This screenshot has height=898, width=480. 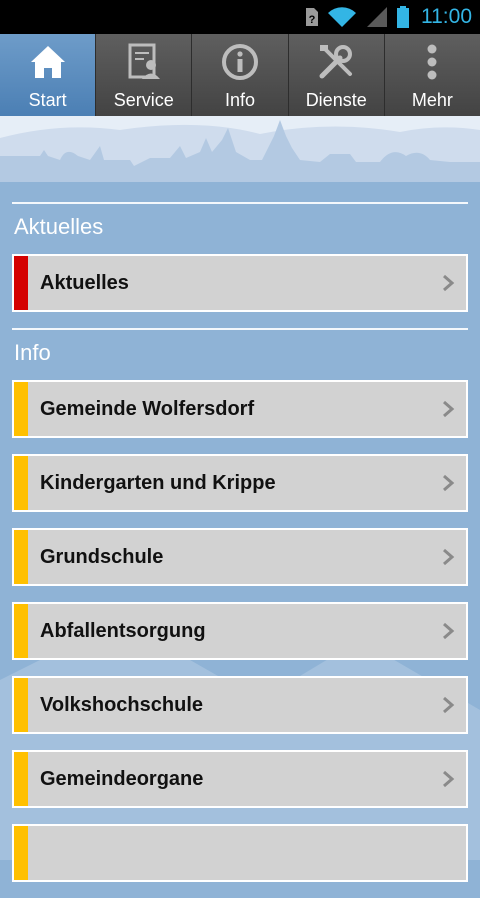 What do you see at coordinates (122, 778) in the screenshot?
I see `list-item-label: Gemeindeorgane` at bounding box center [122, 778].